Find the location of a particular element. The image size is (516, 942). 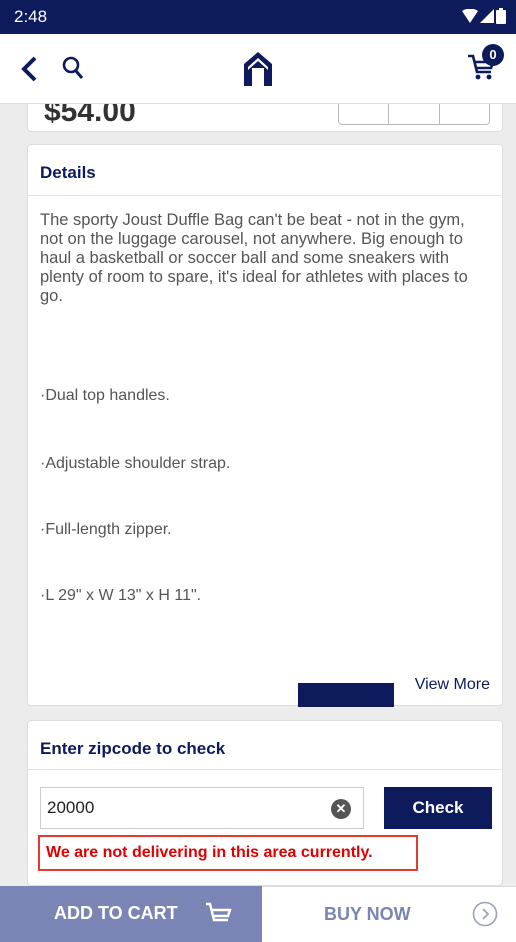

details-bullet: ·L 29" x W 13" x H 11". is located at coordinates (121, 595).